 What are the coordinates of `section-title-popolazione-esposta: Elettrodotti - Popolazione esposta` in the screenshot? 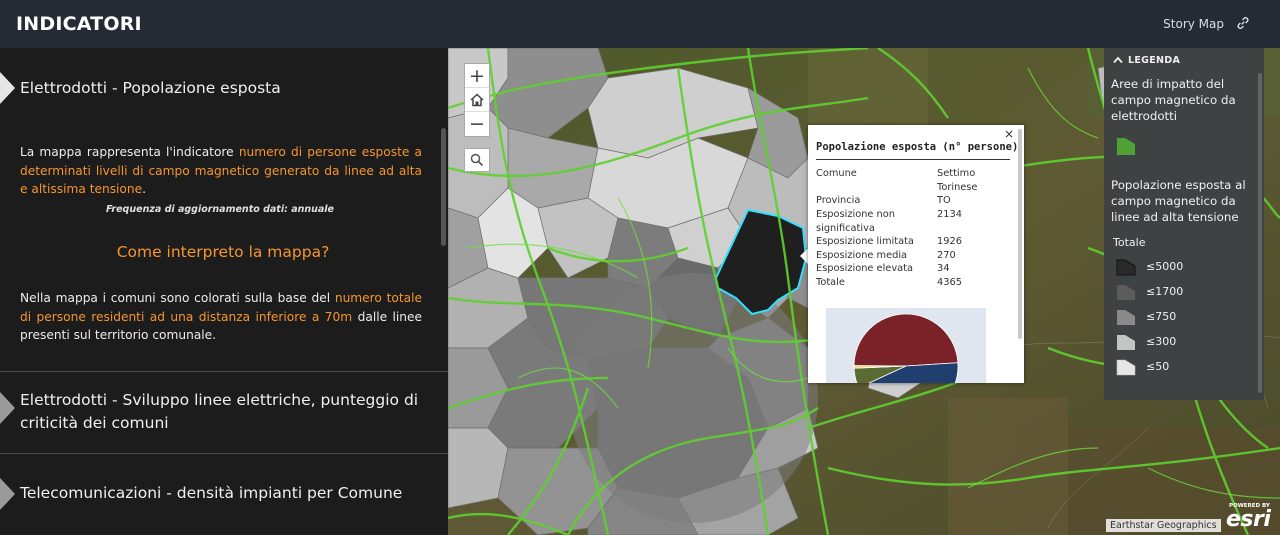 It's located at (224, 88).